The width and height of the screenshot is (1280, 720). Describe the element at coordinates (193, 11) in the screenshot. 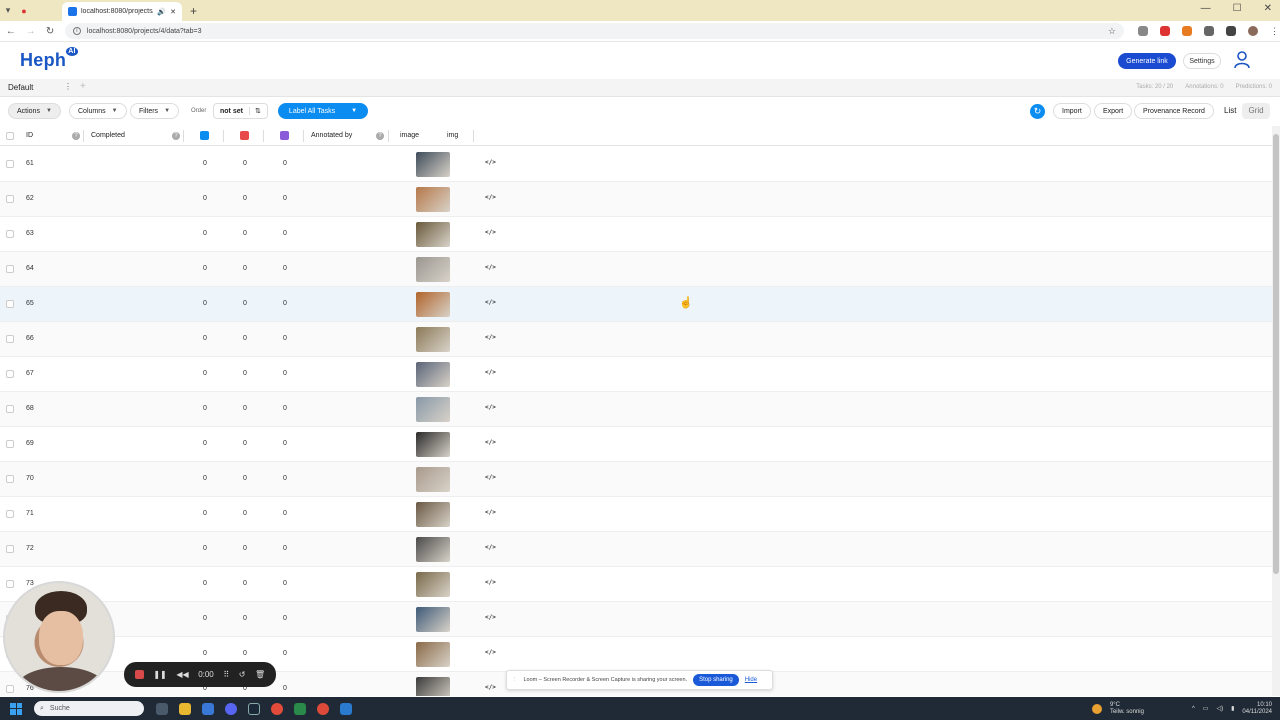

I see `new-tab-button: +` at that location.